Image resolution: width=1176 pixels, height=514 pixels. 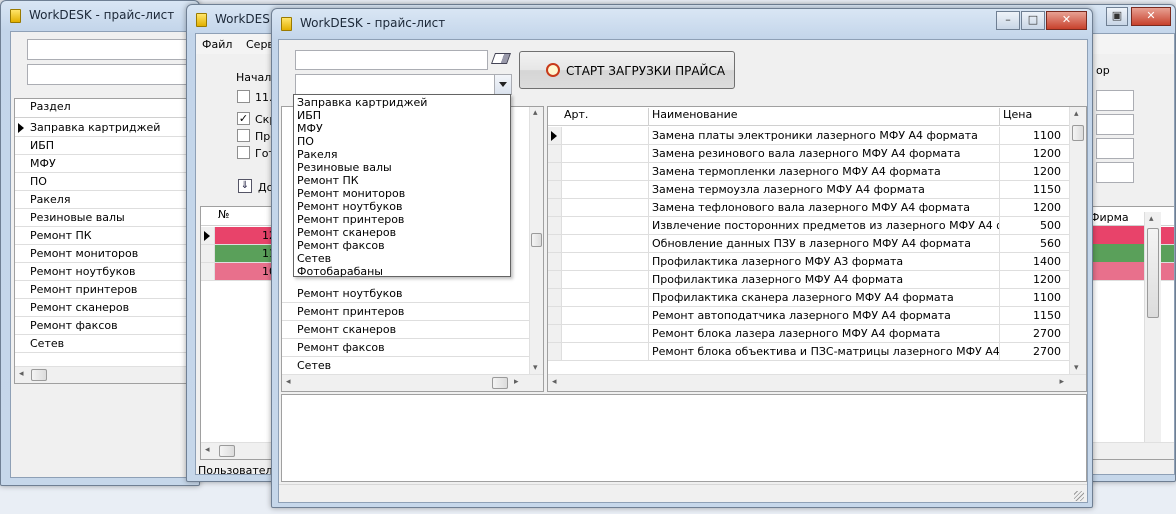 I want to click on front-section-row: Ремонт принтеров, so click(x=405, y=312).